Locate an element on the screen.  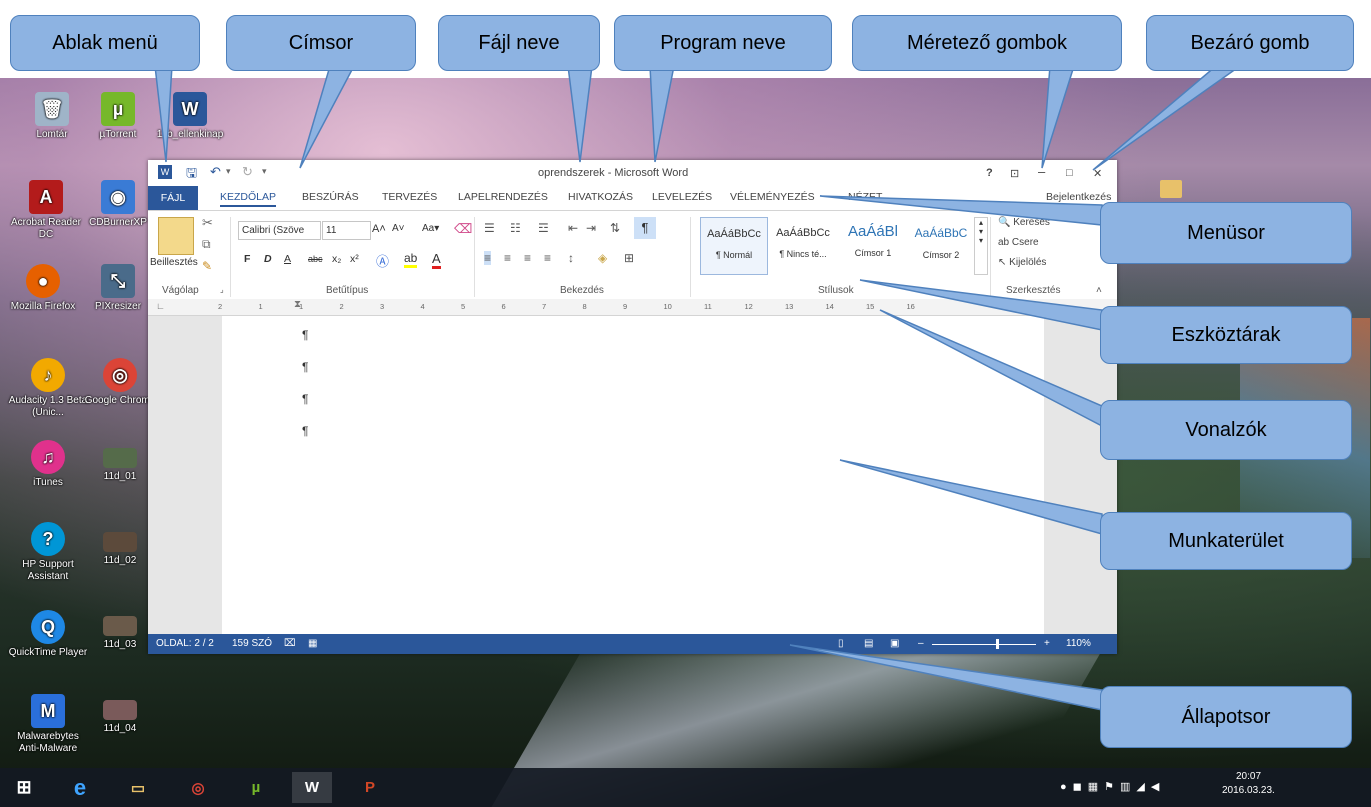
bold-button: F is located at coordinates (247, 259).